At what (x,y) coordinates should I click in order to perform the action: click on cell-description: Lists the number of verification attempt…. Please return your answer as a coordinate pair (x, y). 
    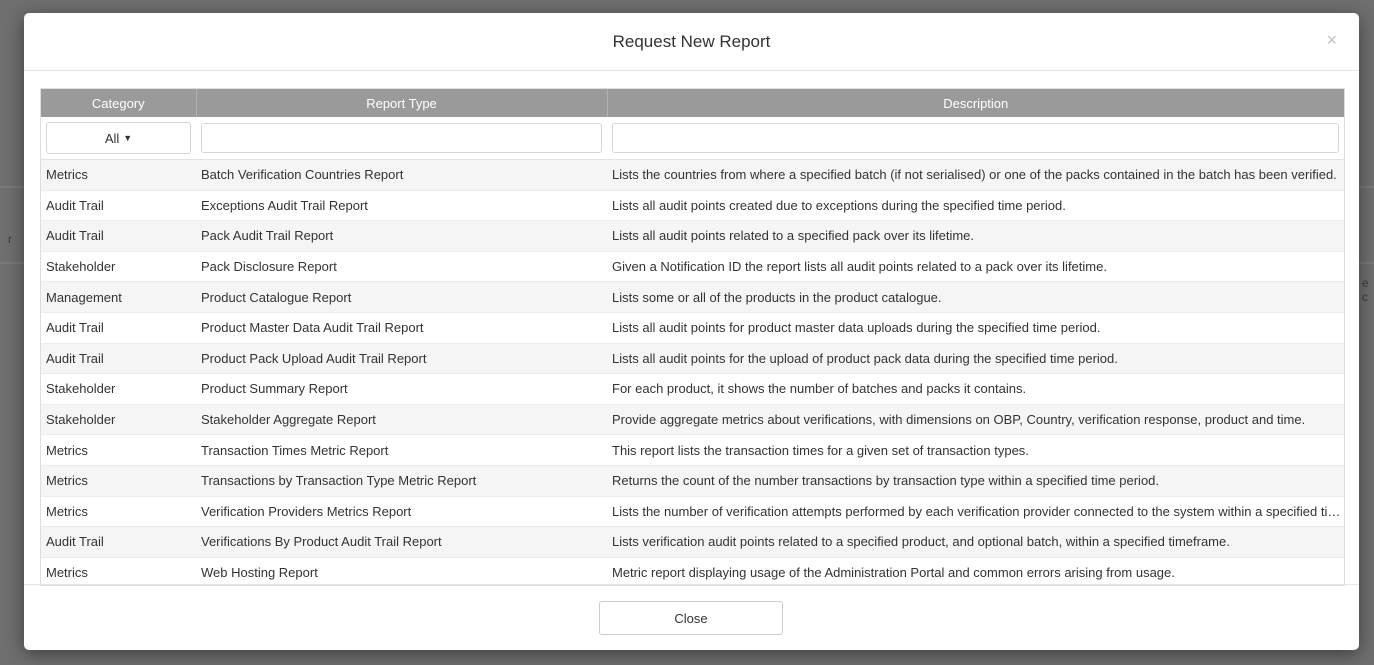
    Looking at the image, I should click on (975, 512).